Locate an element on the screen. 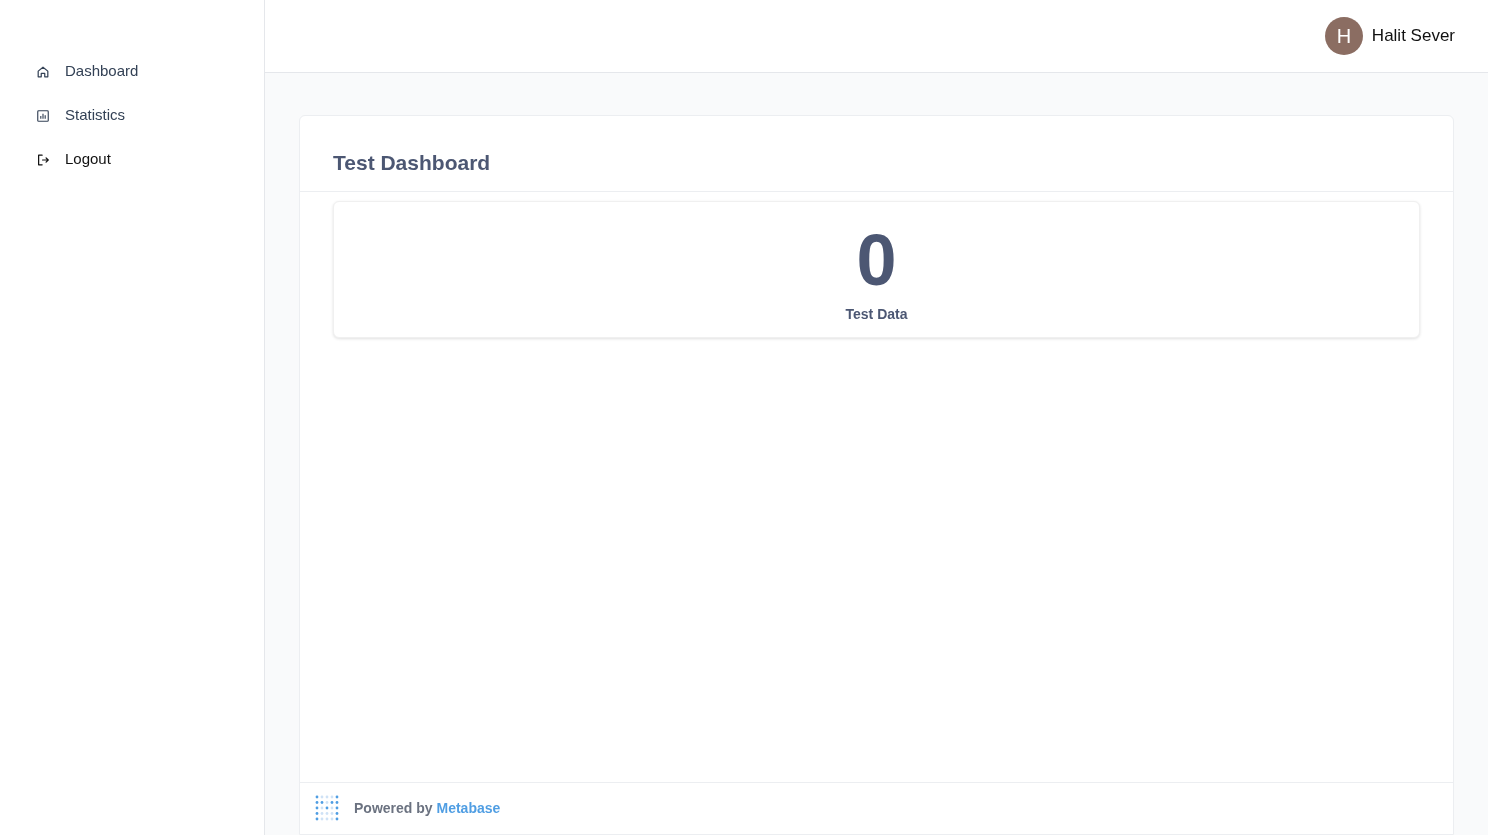 Image resolution: width=1488 pixels, height=835 pixels. dashboard-title: Test Dashboard is located at coordinates (412, 162).